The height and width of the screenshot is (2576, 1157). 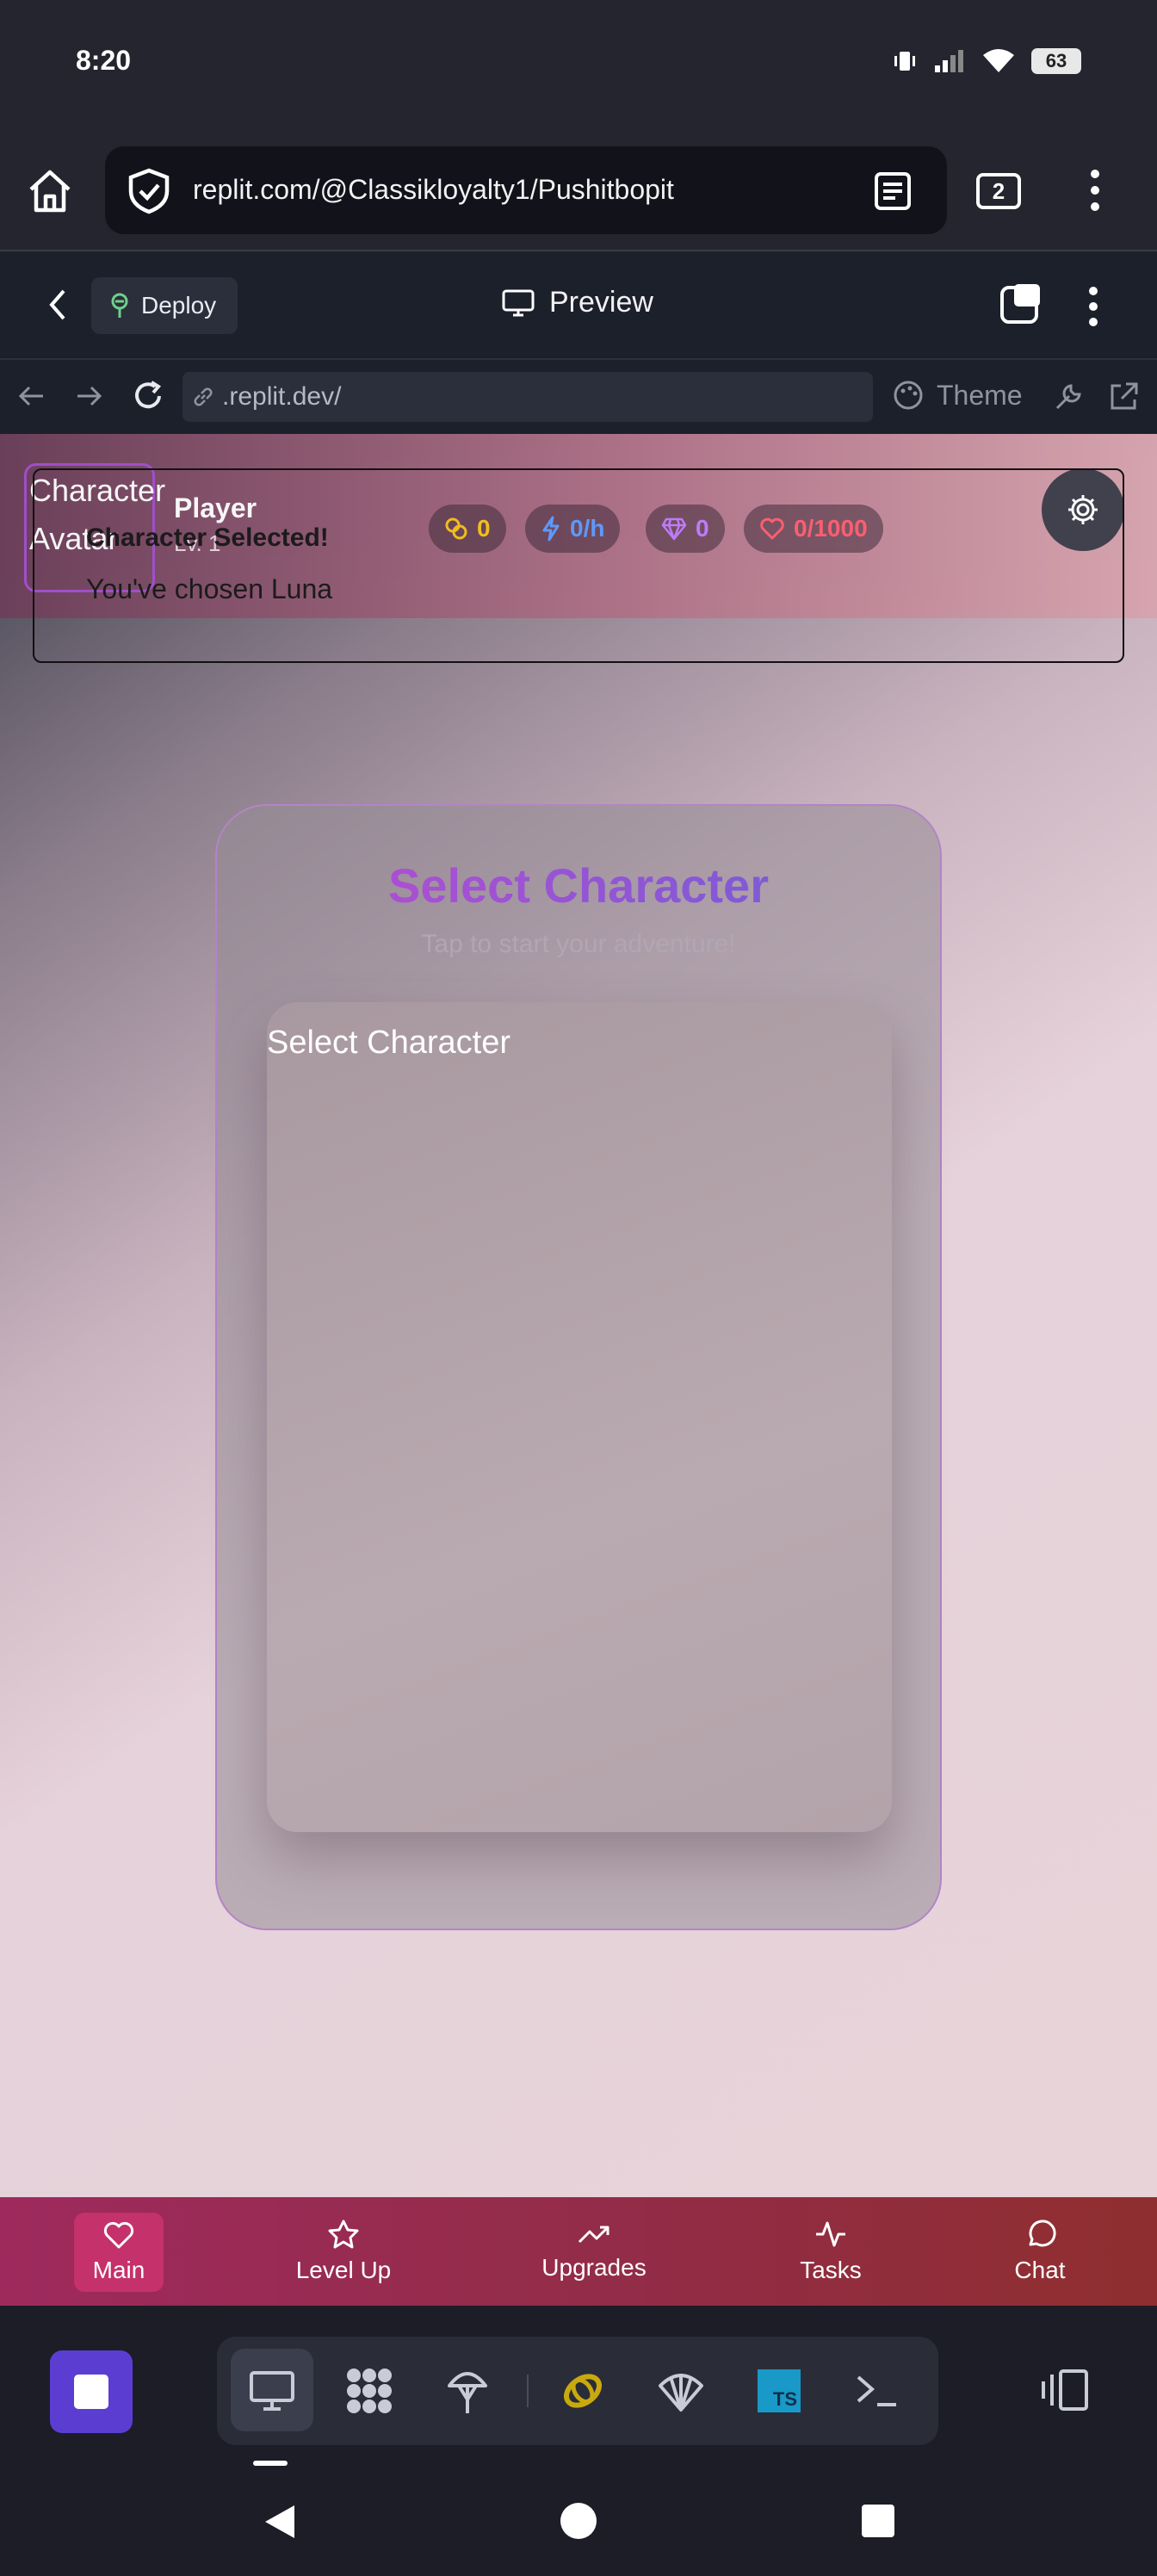 What do you see at coordinates (280, 2522) in the screenshot?
I see `back-triangle-icon` at bounding box center [280, 2522].